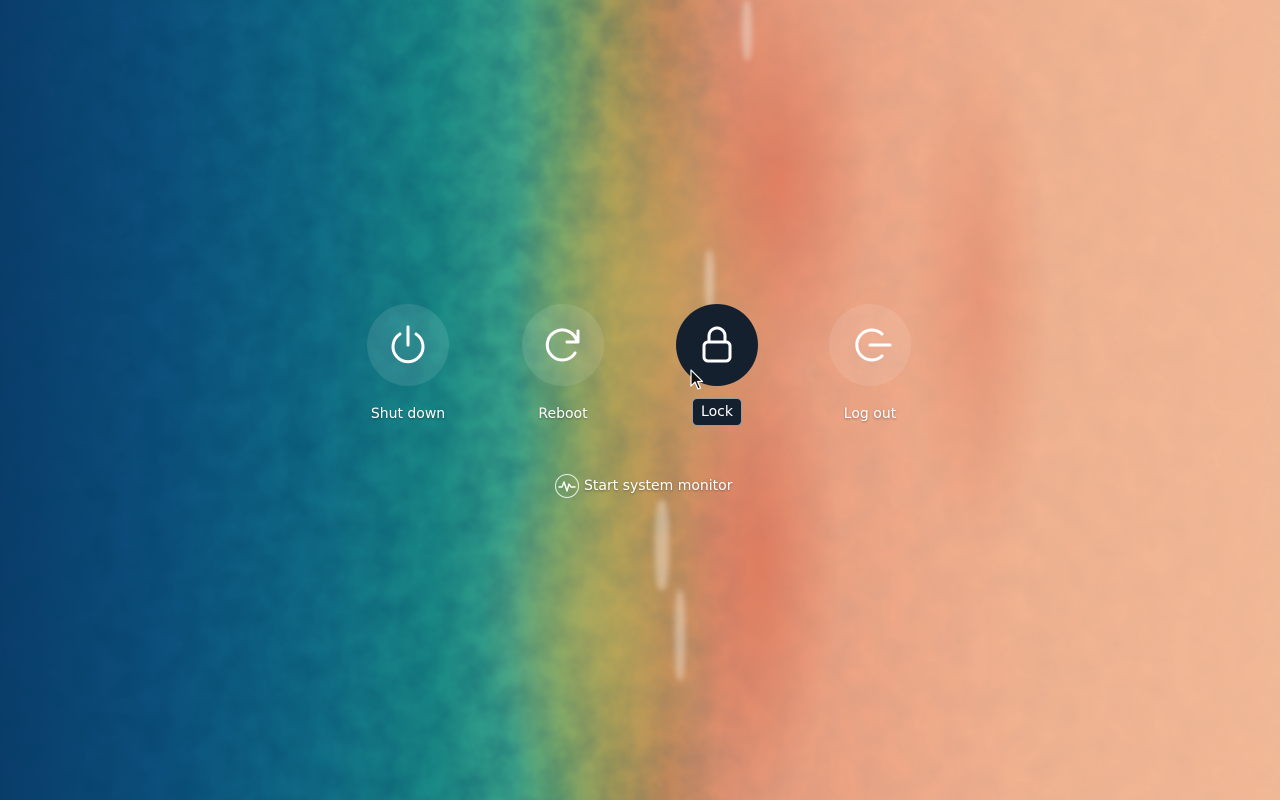  What do you see at coordinates (658, 486) in the screenshot?
I see `system-monitor-label: Start system monitor` at bounding box center [658, 486].